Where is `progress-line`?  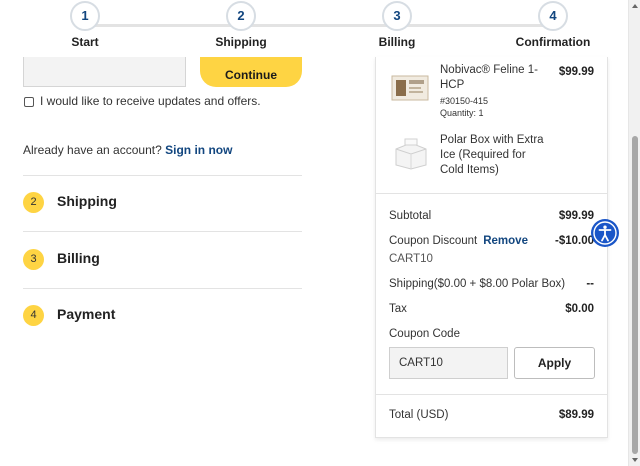
progress-line is located at coordinates (319, 25).